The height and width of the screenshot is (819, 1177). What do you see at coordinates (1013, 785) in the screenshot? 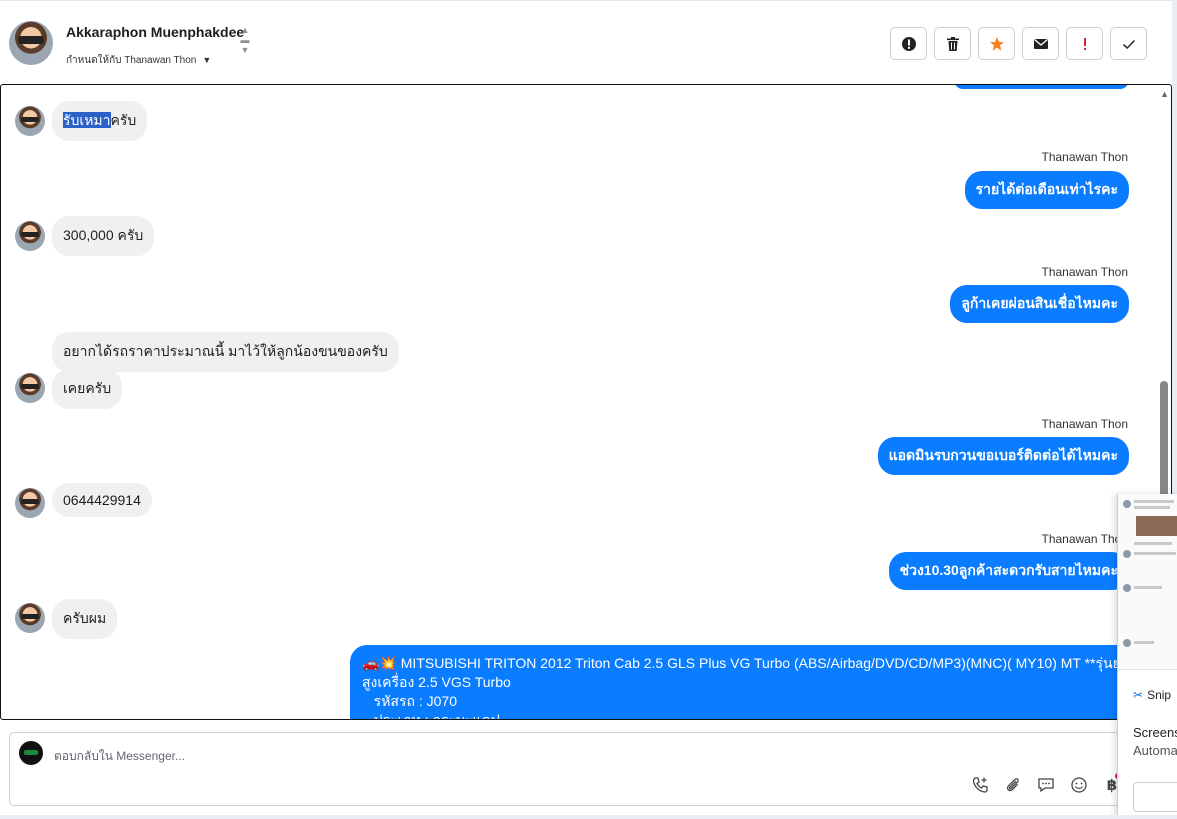
I see `paperclip-icon` at bounding box center [1013, 785].